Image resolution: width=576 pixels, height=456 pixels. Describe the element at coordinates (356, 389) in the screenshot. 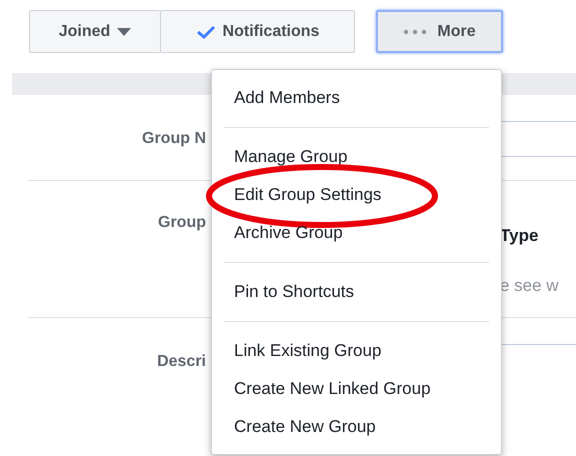

I see `menu-item: Create New Linked Group` at that location.